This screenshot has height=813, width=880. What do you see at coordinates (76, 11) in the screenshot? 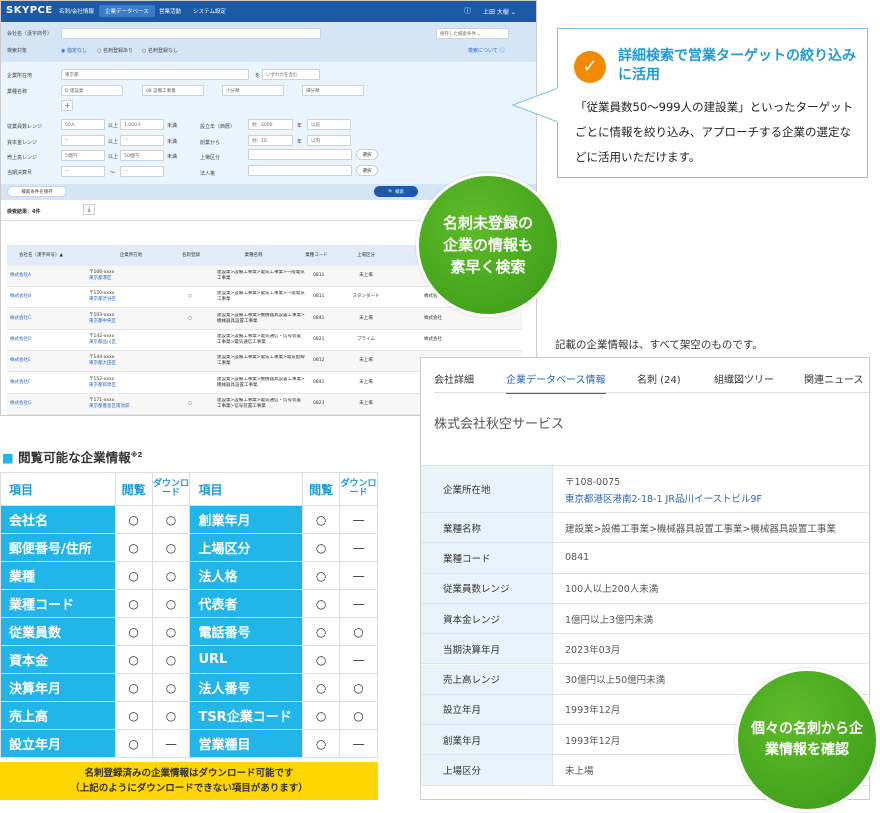
I see `nav-cards: 名刺/会社情報` at bounding box center [76, 11].